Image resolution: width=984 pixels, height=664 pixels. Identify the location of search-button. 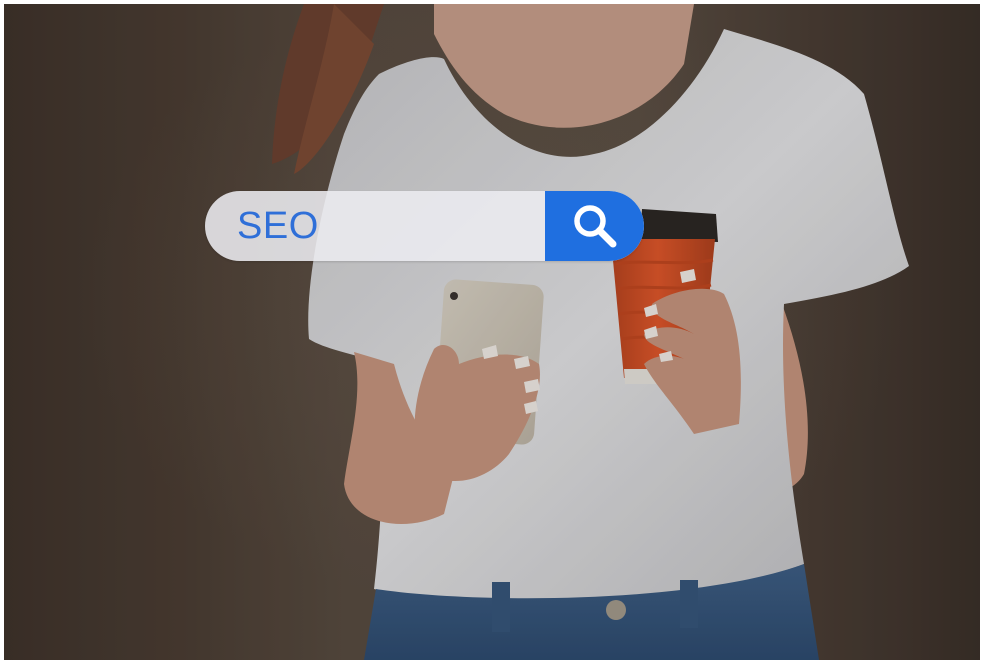
(594, 226).